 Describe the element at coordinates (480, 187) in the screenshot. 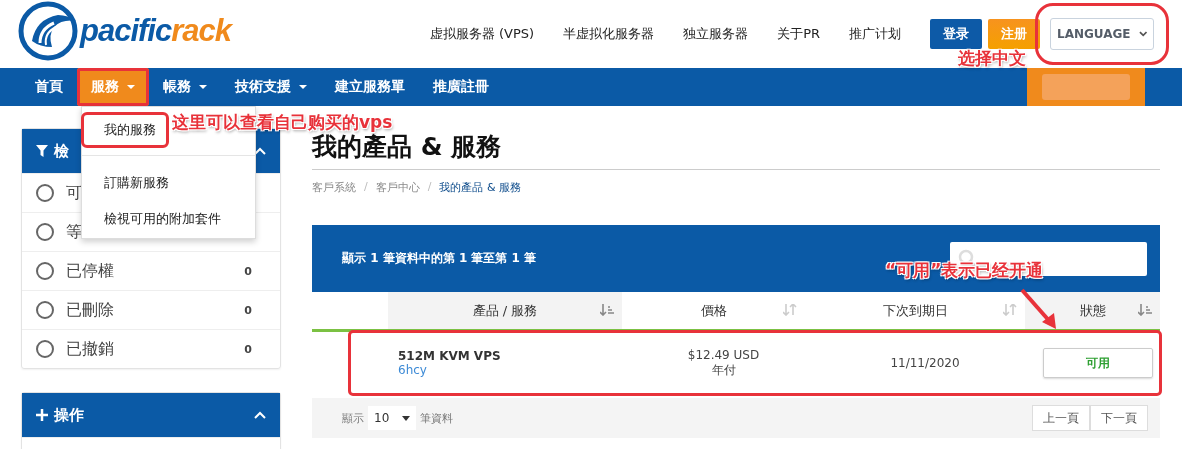

I see `breadcrumb-link: 我的產品 & 服務` at that location.